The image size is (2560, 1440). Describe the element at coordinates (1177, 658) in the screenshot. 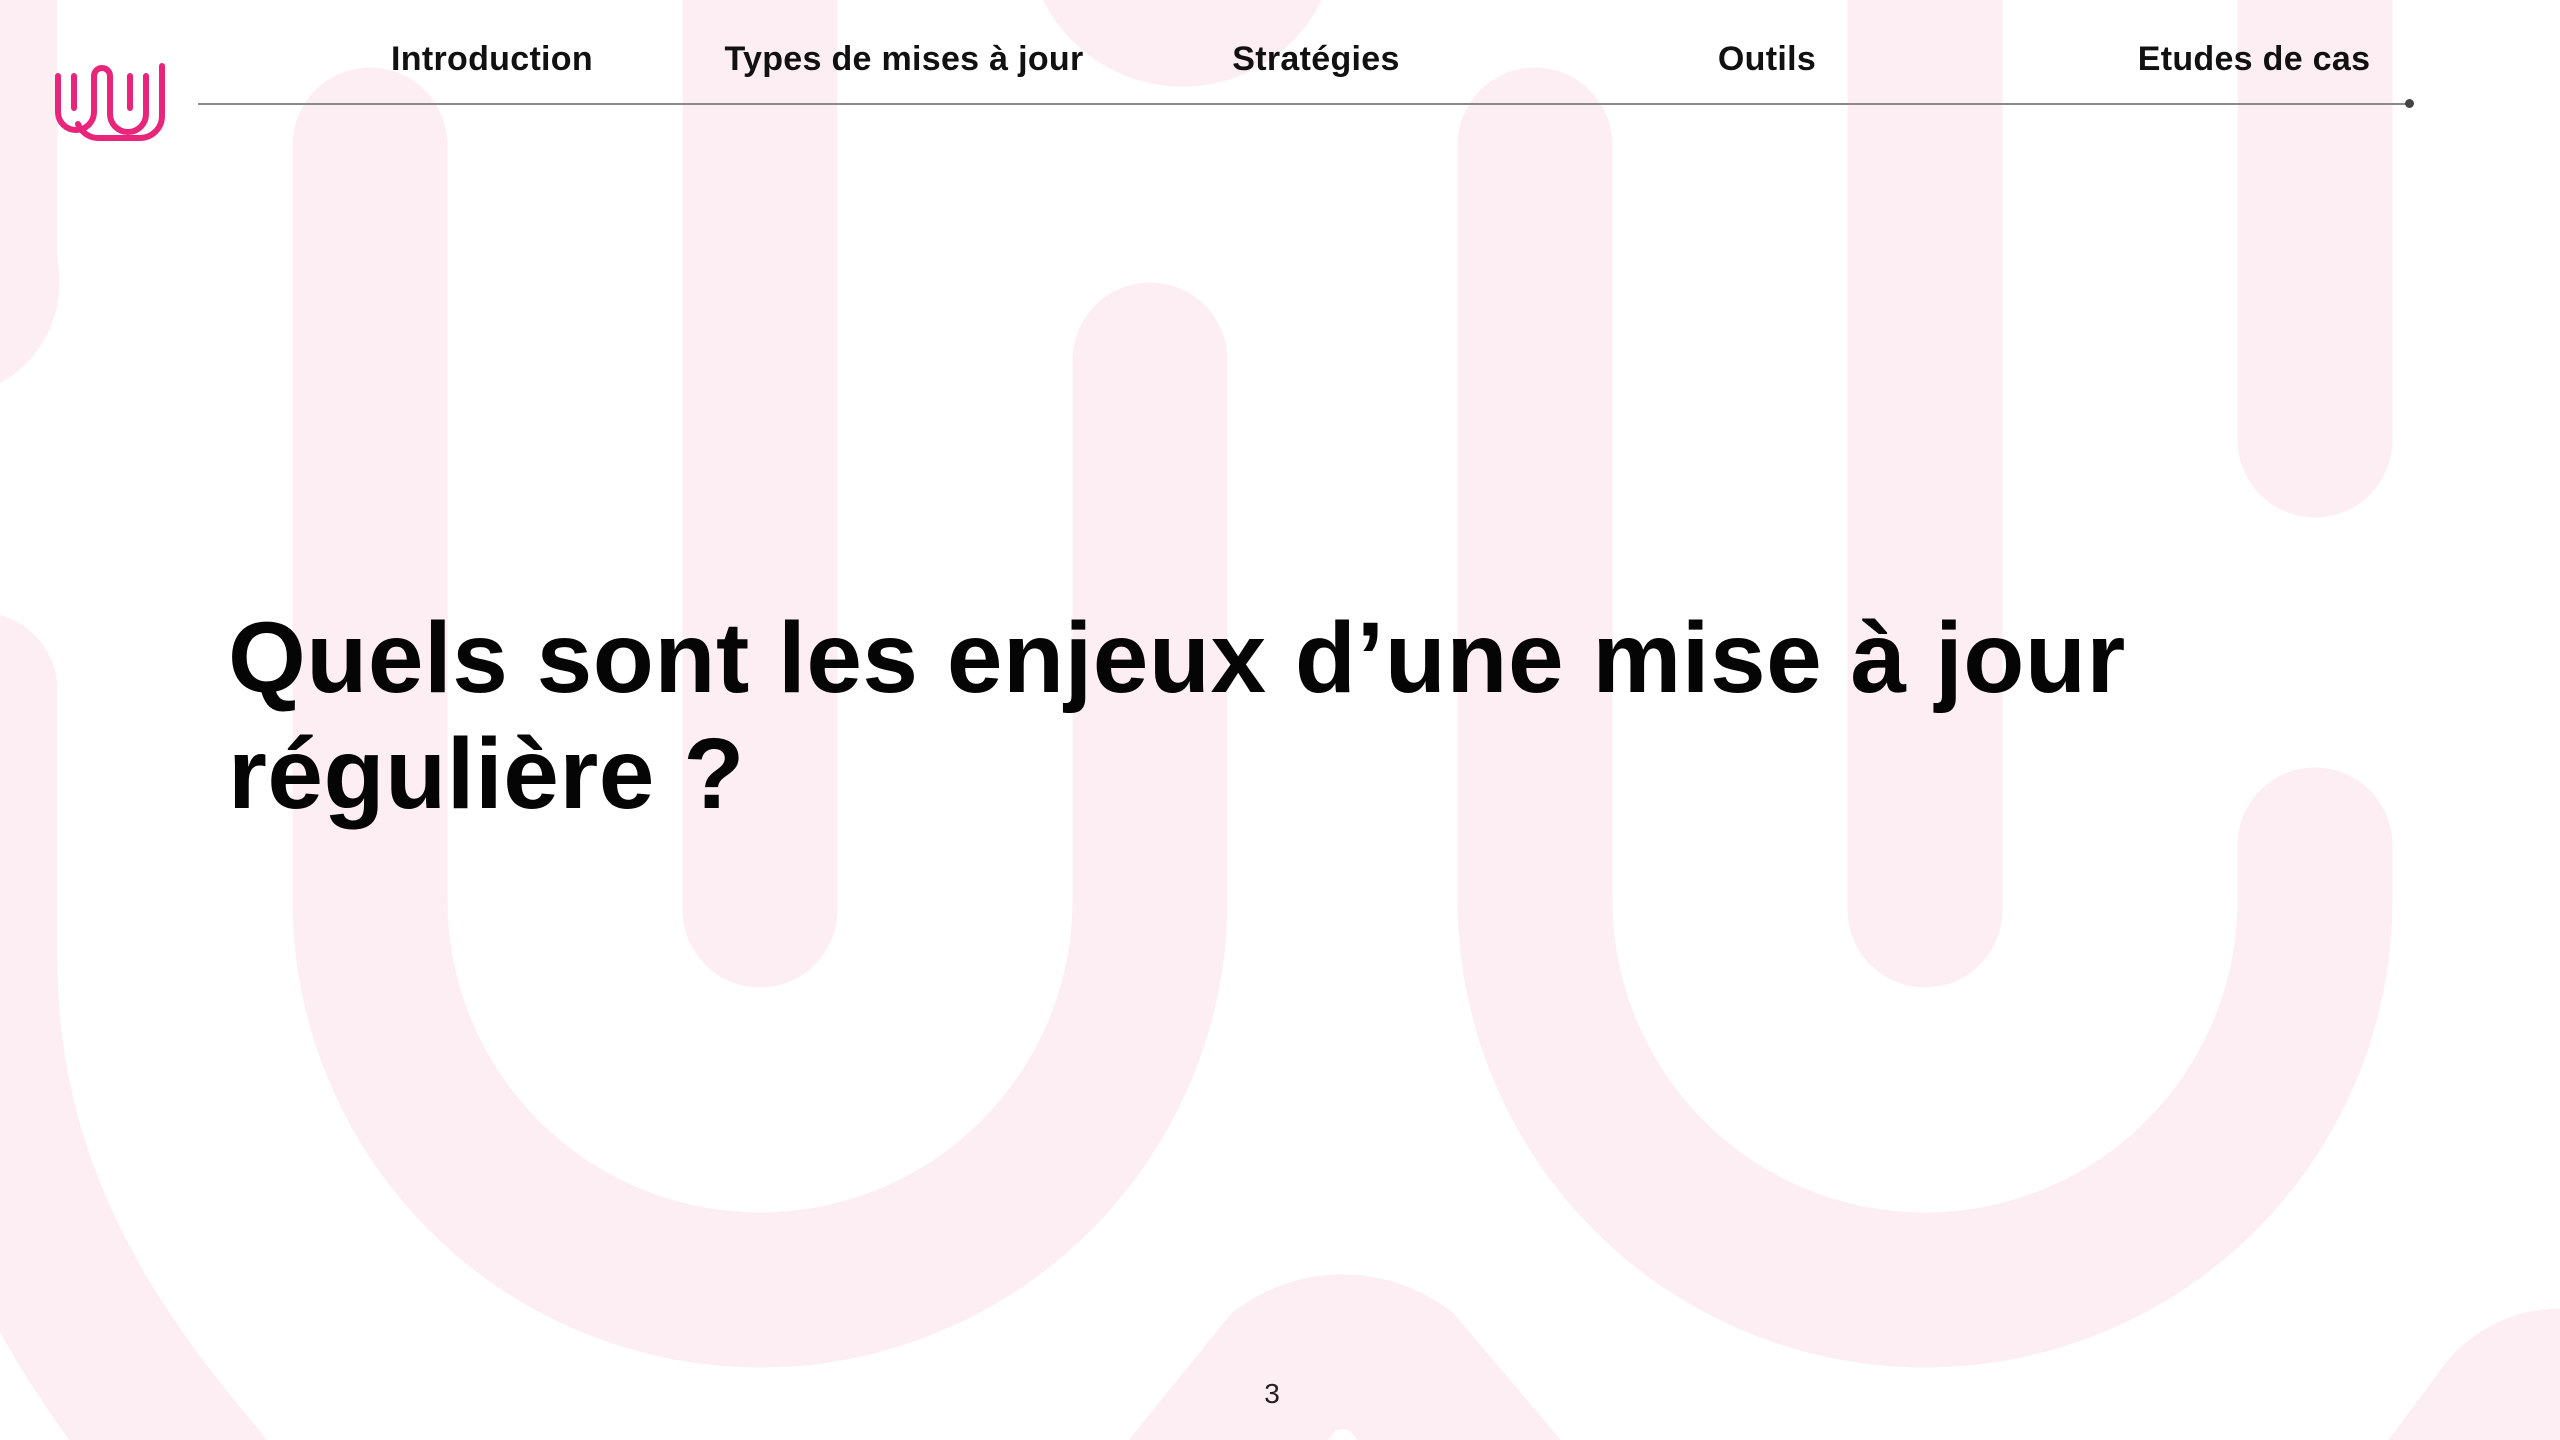

I see `slide-title-line-1: Quels sont les enjeux d’une mise à jour` at that location.